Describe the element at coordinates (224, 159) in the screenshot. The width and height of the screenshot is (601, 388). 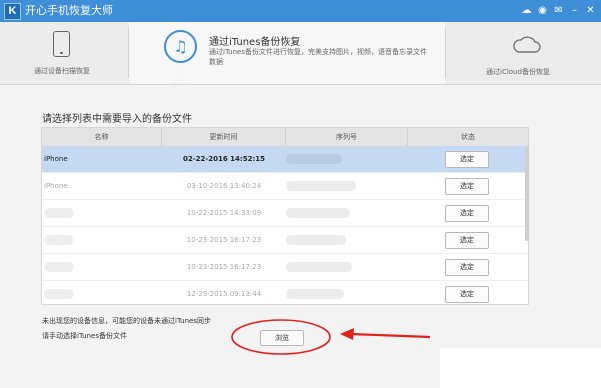
I see `row-time: 02-22-2016 14:52:15` at that location.